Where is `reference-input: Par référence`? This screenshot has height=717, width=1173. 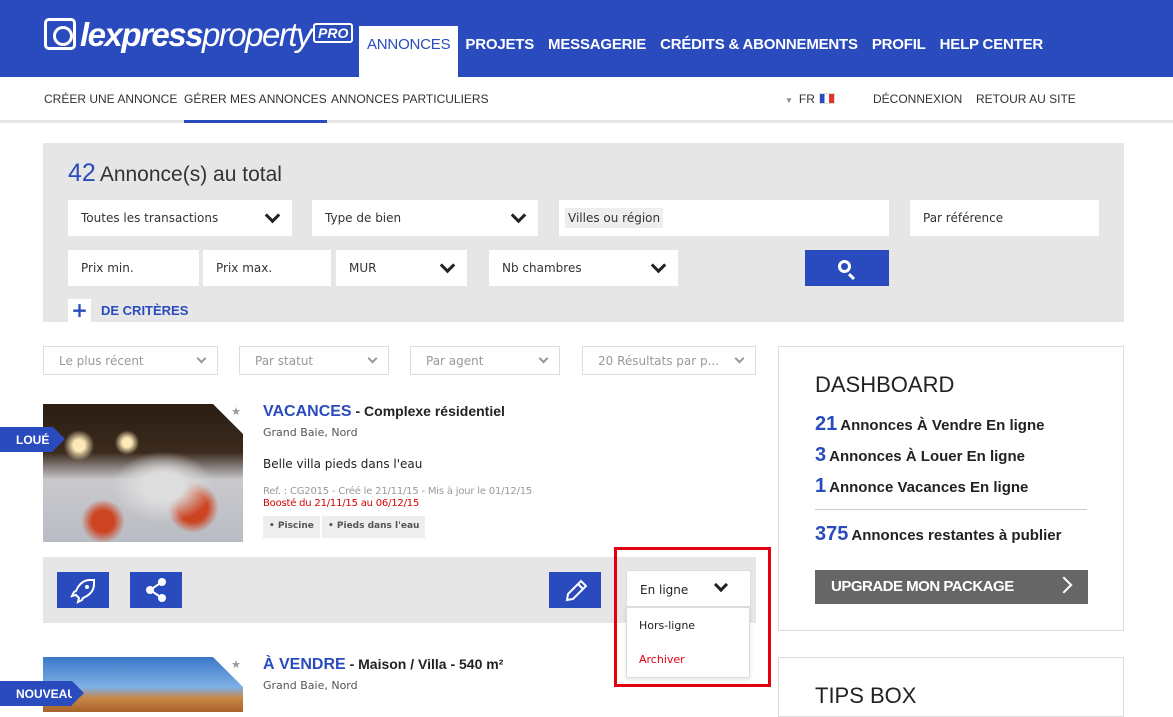 reference-input: Par référence is located at coordinates (1004, 218).